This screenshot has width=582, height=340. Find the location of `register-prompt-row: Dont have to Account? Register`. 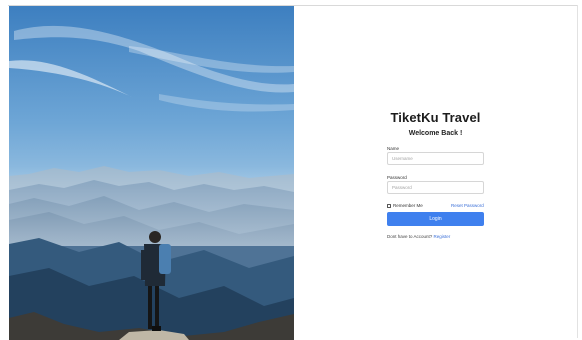

register-prompt-row: Dont have to Account? Register is located at coordinates (418, 236).